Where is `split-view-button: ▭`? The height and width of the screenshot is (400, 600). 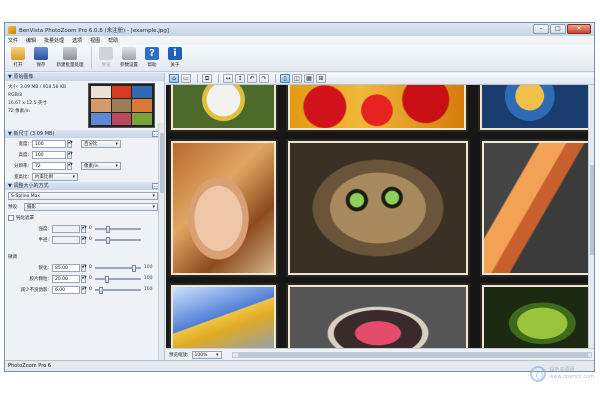 split-view-button: ▭ is located at coordinates (186, 78).